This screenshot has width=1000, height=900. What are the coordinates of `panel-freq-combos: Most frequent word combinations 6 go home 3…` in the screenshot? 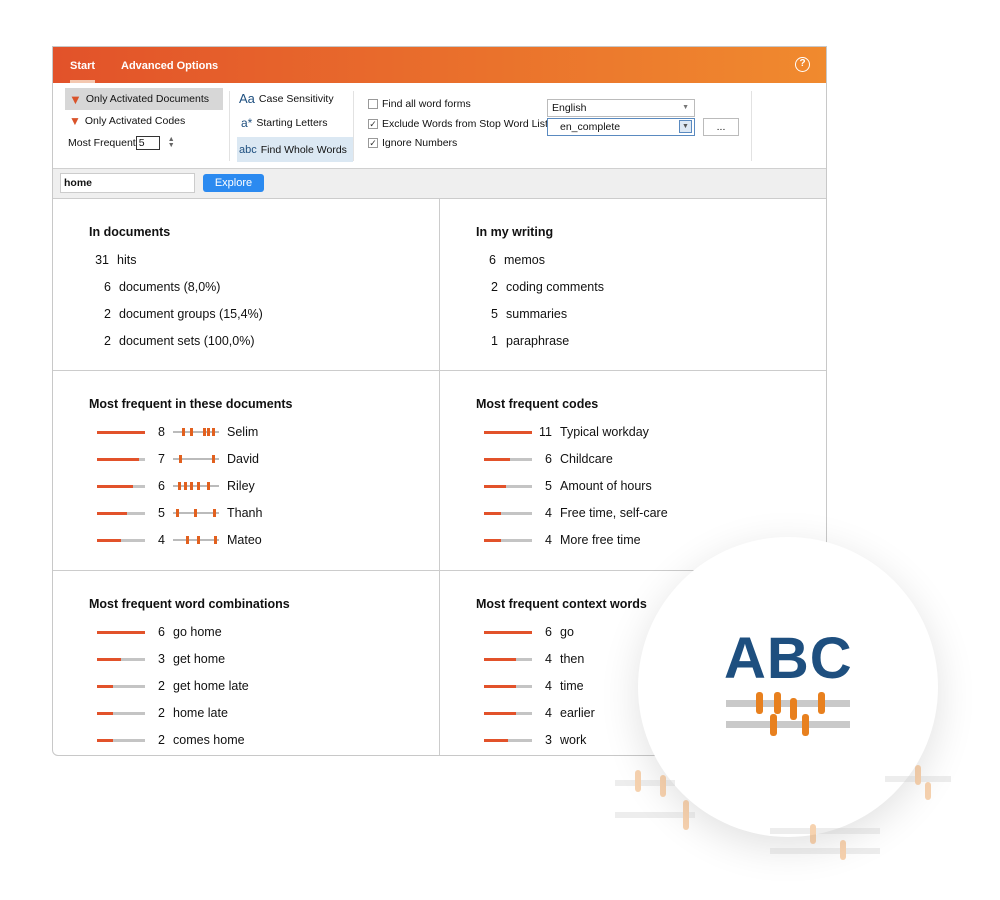 It's located at (246, 663).